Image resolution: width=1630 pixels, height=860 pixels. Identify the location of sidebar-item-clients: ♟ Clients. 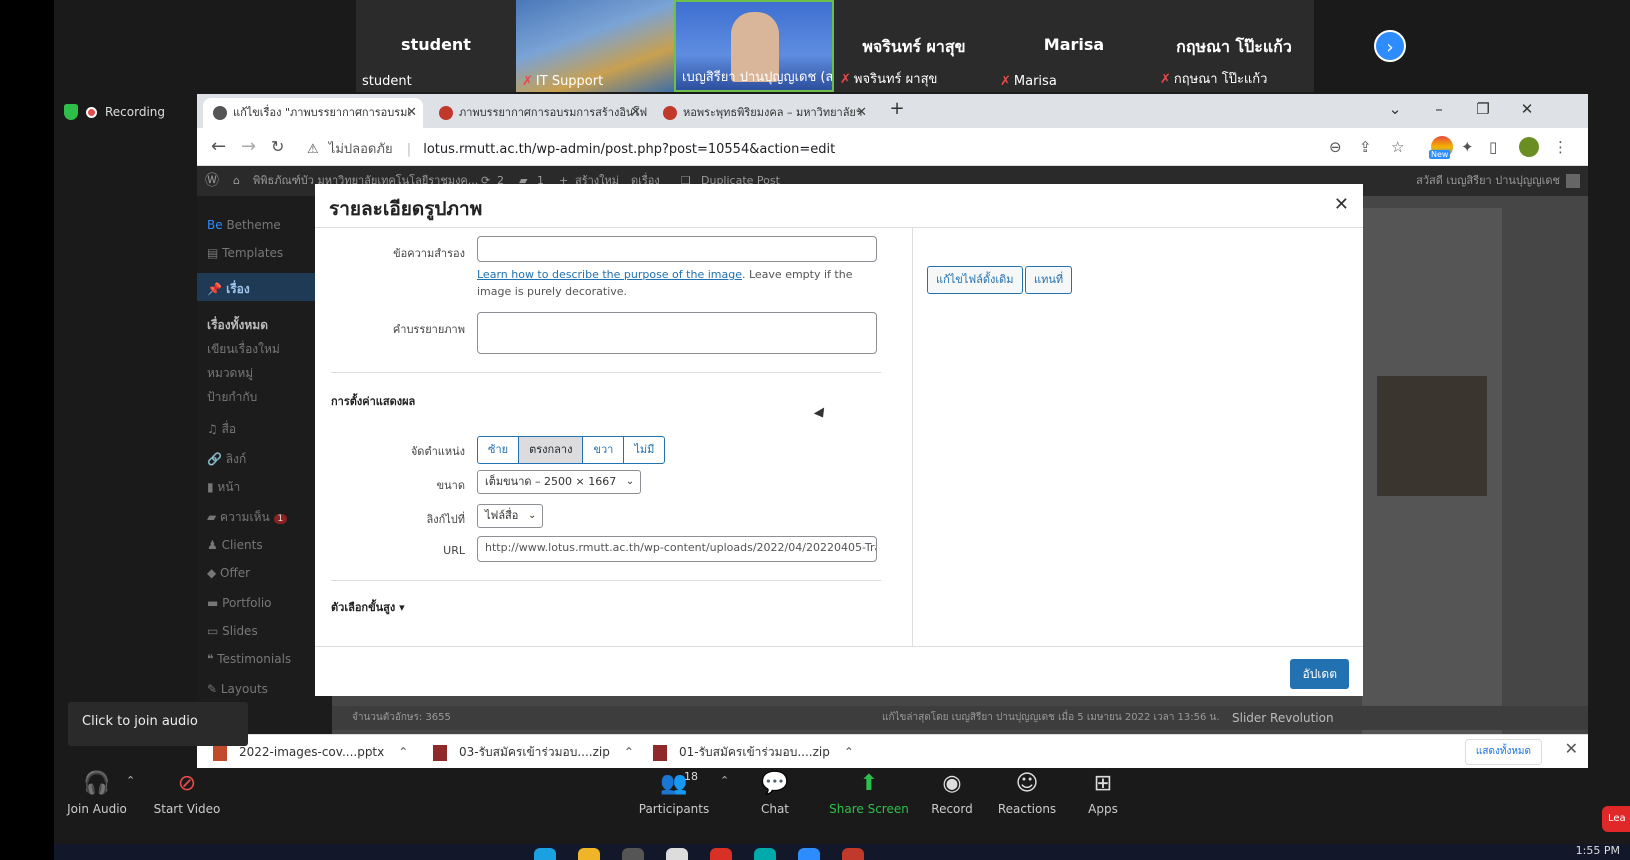
(235, 545).